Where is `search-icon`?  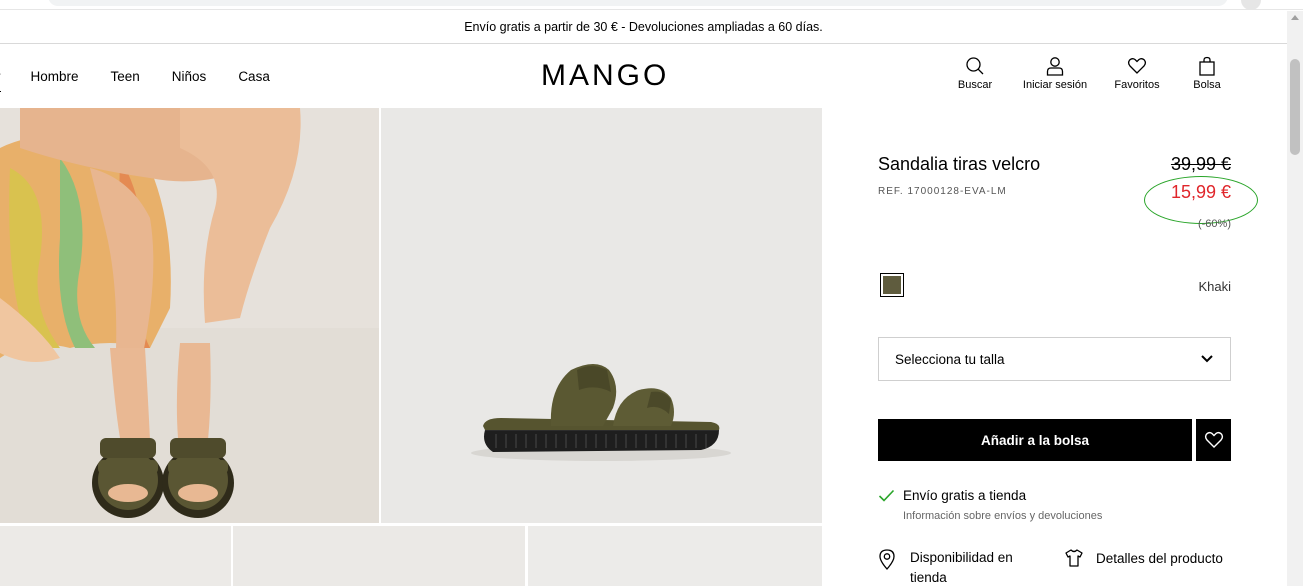 search-icon is located at coordinates (975, 66).